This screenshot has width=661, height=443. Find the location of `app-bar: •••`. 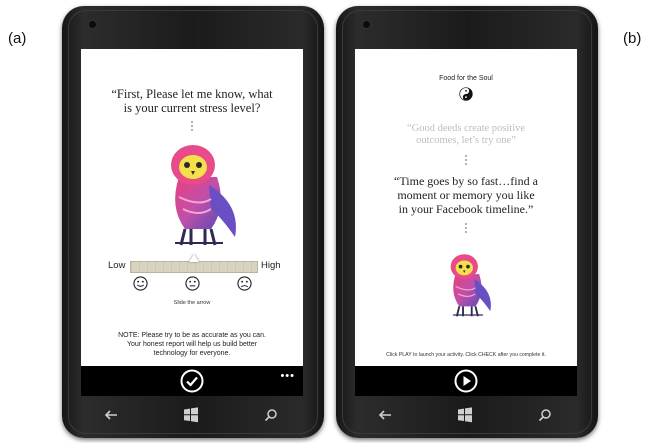

app-bar: ••• is located at coordinates (192, 381).